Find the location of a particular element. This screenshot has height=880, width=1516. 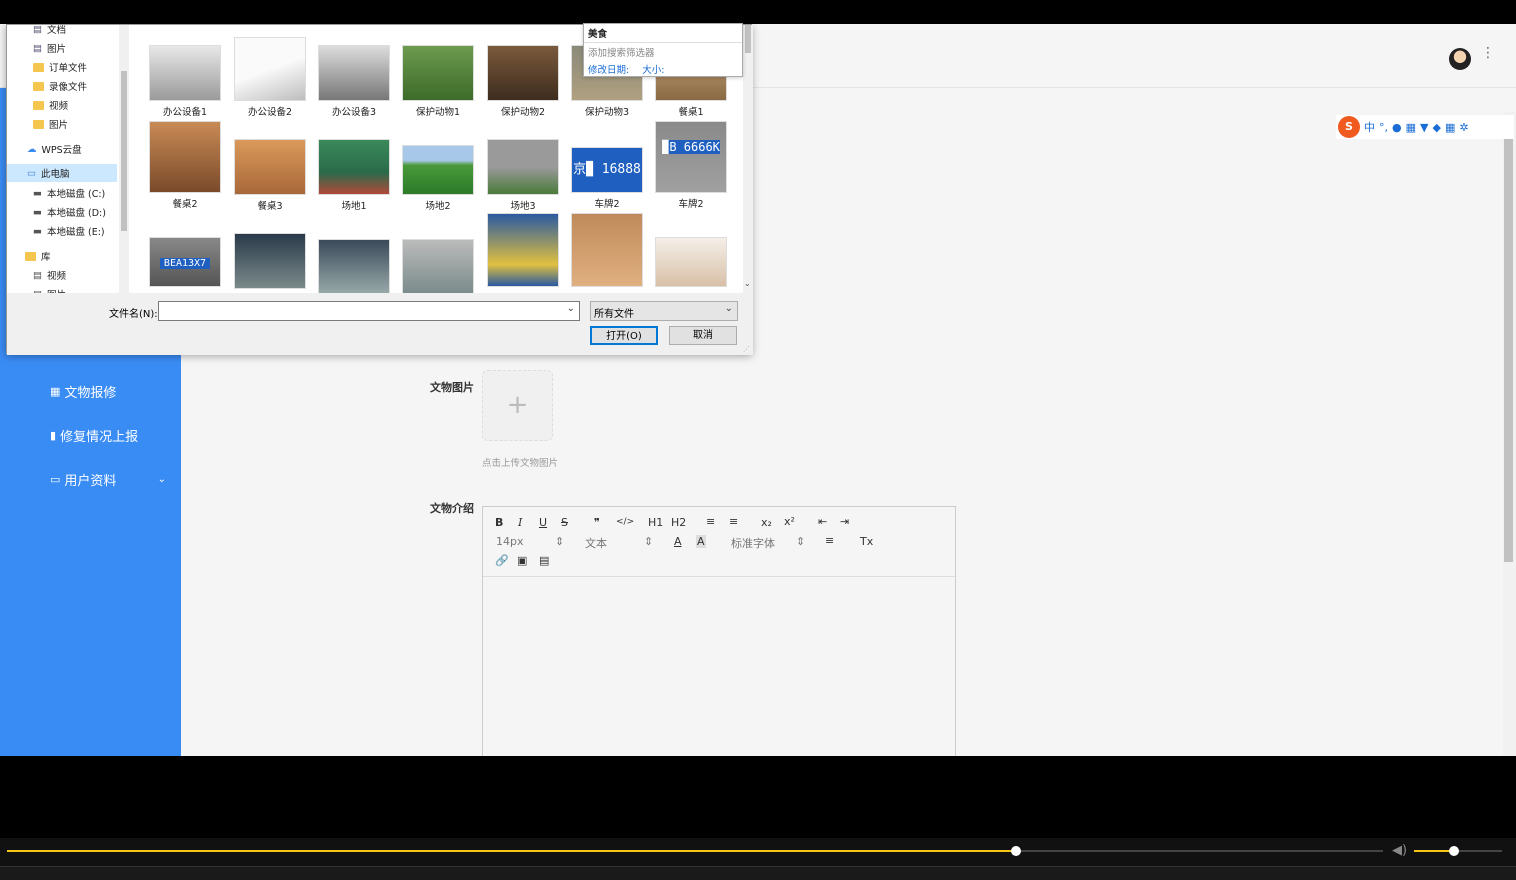

video-insert-icon: ▤ is located at coordinates (544, 560).